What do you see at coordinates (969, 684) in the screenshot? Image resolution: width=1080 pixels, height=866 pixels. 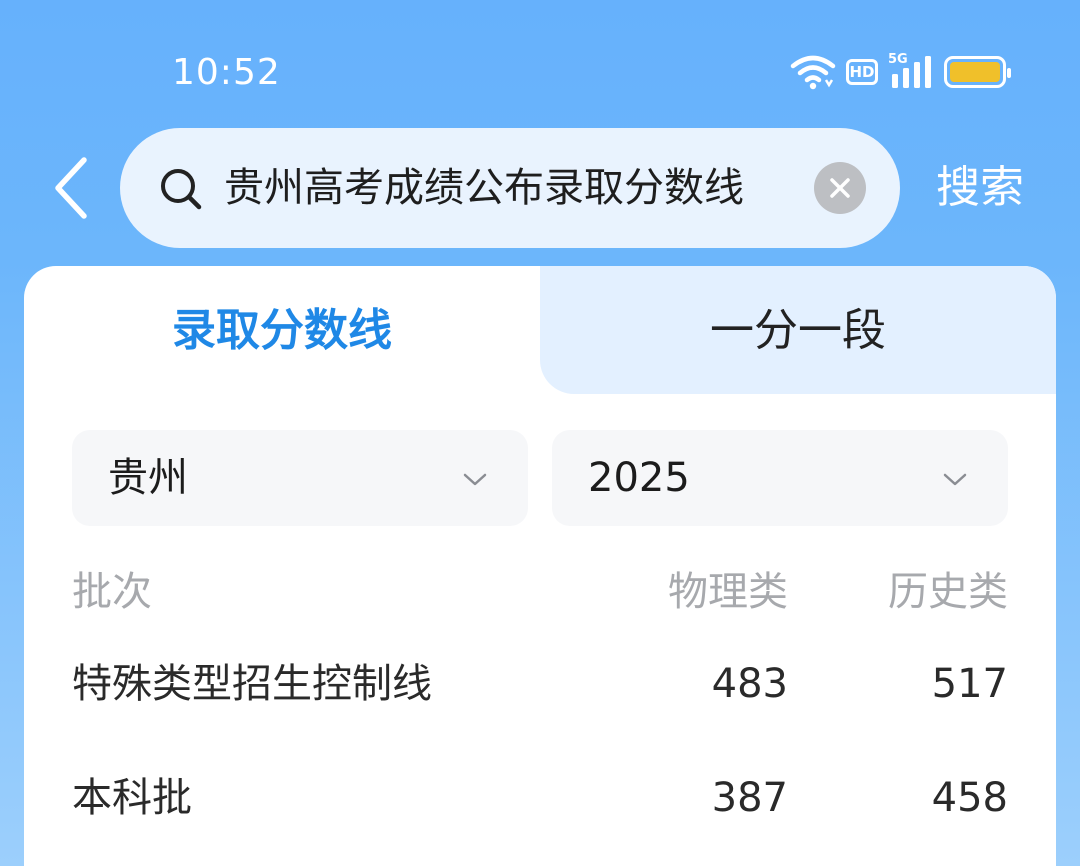 I see `history-score: 517` at bounding box center [969, 684].